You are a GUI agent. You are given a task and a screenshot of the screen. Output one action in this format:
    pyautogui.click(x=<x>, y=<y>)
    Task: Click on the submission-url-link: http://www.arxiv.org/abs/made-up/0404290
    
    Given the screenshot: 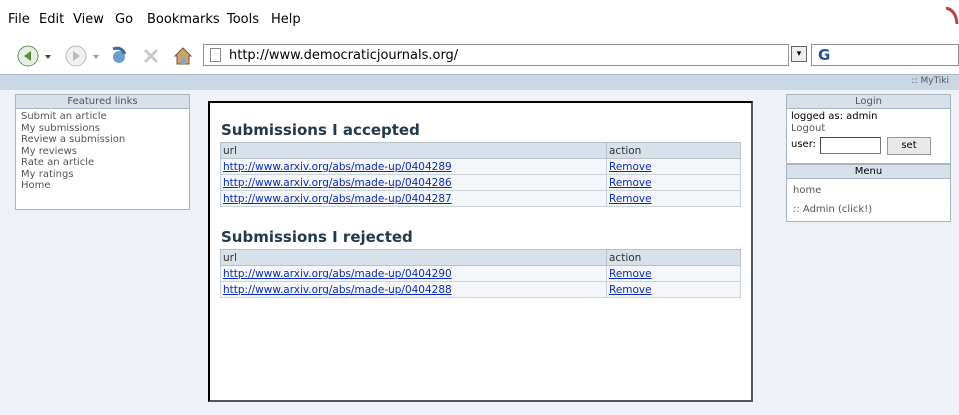 What is the action you would take?
    pyautogui.click(x=337, y=274)
    